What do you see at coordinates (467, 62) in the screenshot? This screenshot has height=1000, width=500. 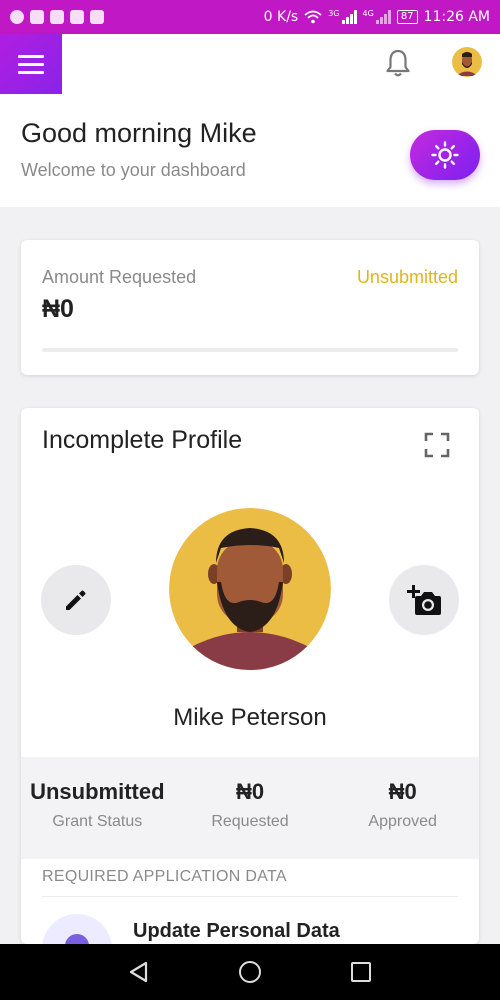 I see `avatar` at bounding box center [467, 62].